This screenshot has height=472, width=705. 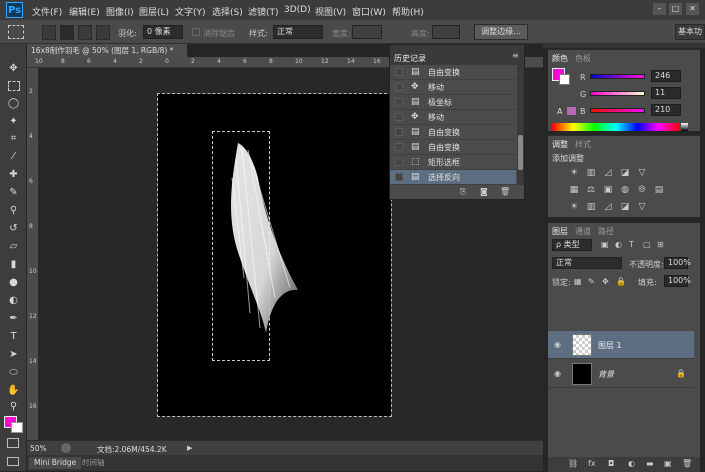 I want to click on filter-smart-icon: ⊞, so click(x=660, y=244).